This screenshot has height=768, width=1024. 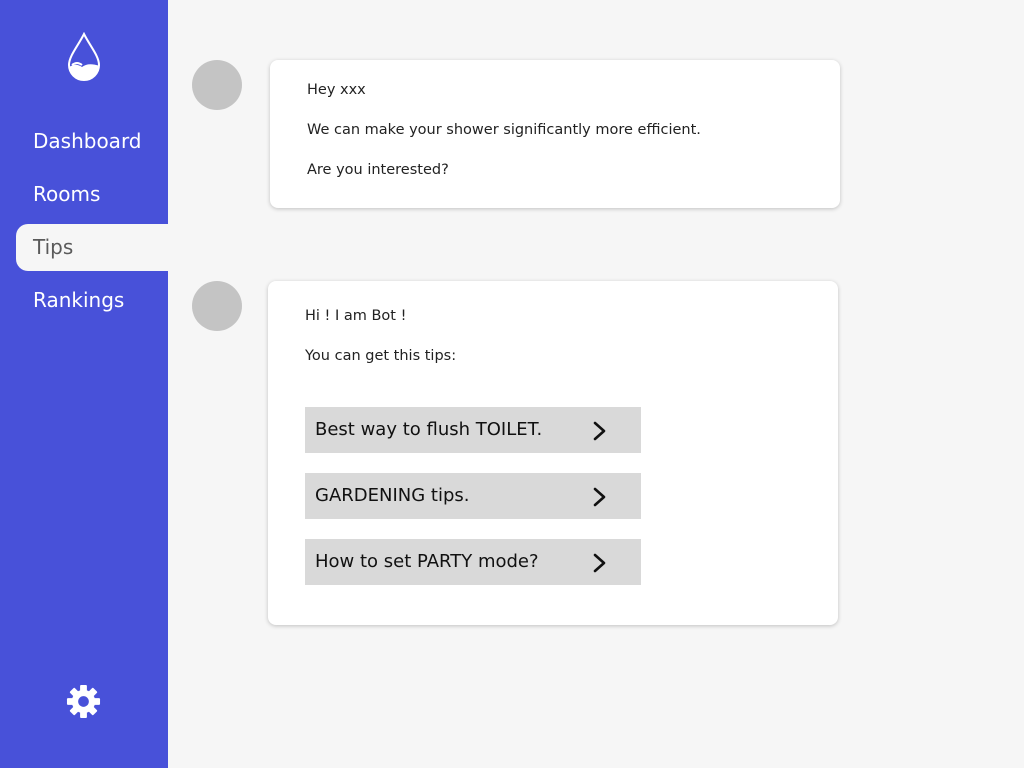 What do you see at coordinates (392, 495) in the screenshot?
I see `tip-label: GARDENING tips.` at bounding box center [392, 495].